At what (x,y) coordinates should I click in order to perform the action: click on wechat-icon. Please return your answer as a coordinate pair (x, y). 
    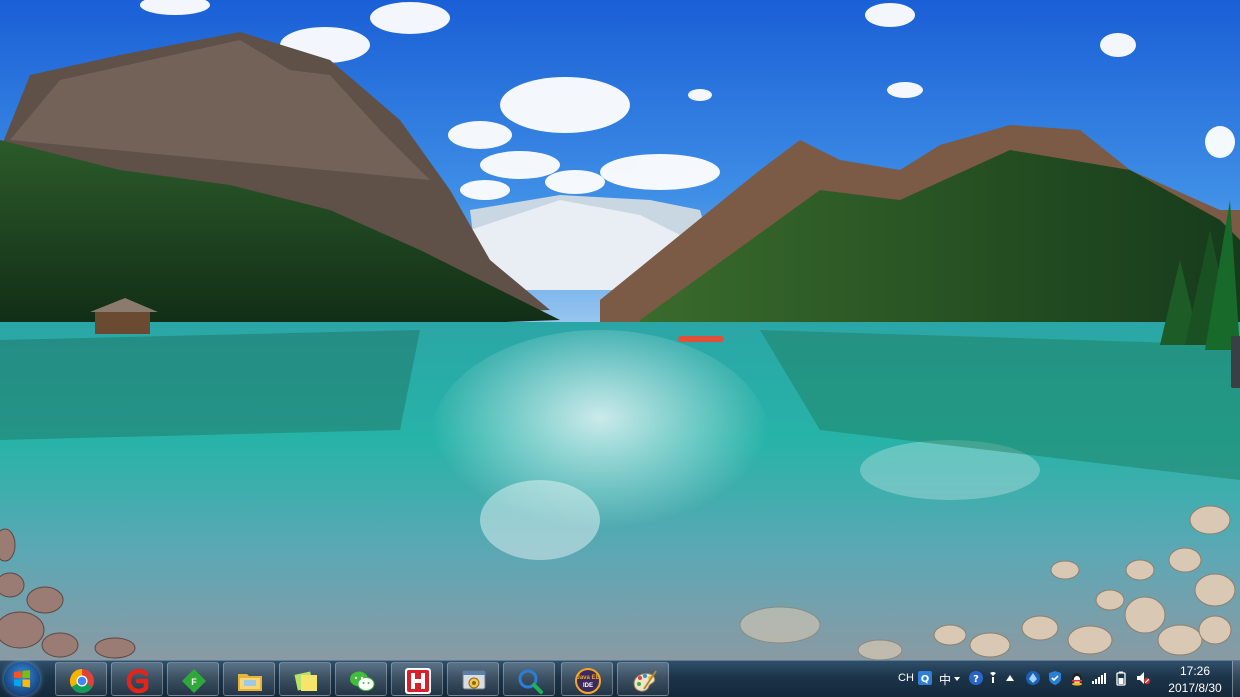
    Looking at the image, I should click on (362, 681).